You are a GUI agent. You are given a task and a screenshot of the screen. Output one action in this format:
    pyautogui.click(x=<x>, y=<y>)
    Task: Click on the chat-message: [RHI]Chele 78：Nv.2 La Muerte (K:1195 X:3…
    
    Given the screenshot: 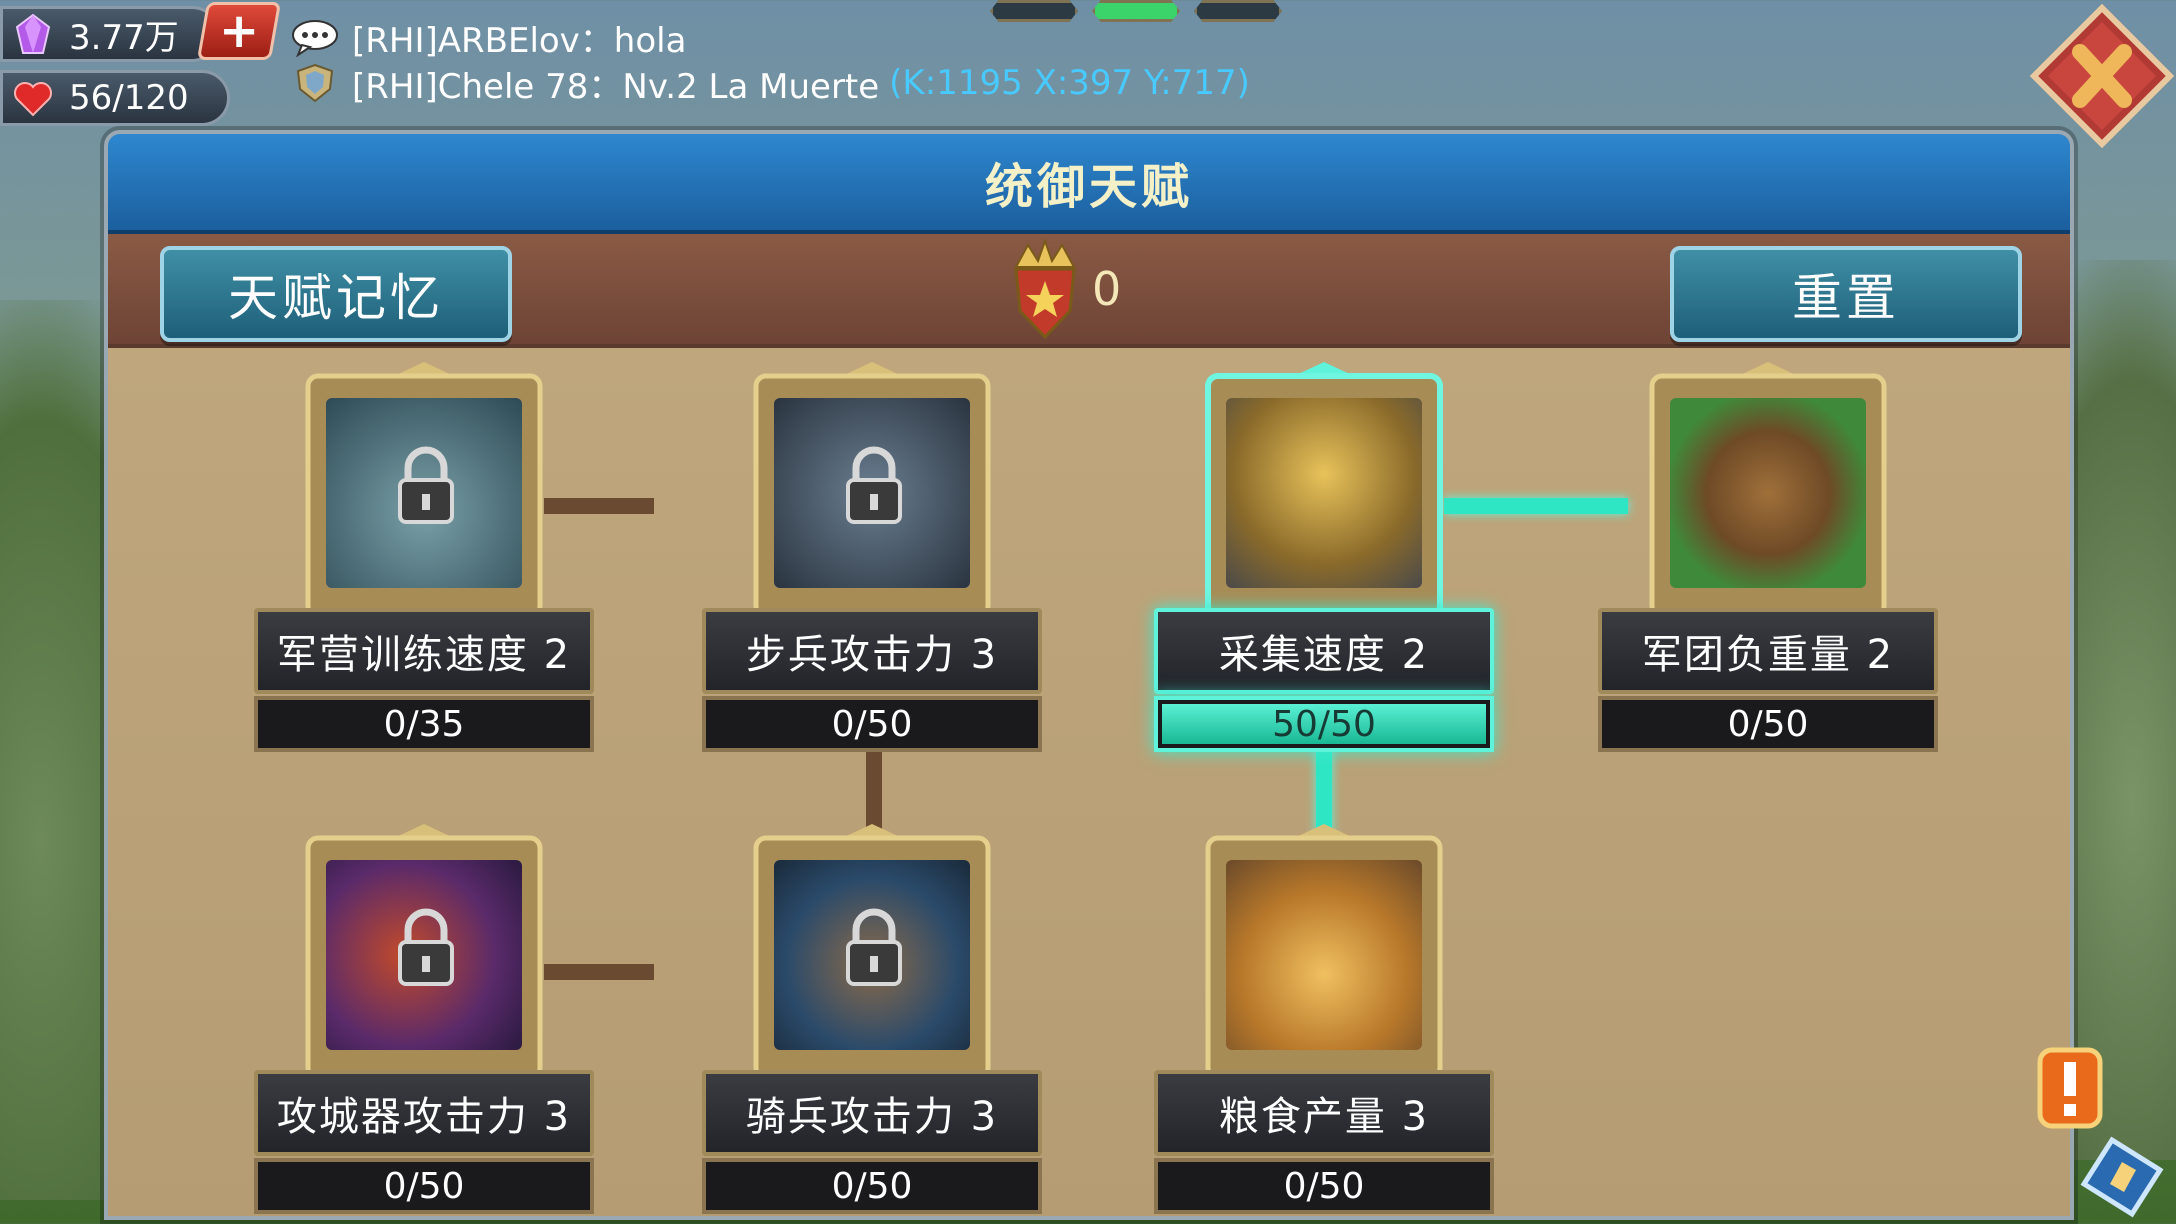 What is the action you would take?
    pyautogui.click(x=770, y=83)
    